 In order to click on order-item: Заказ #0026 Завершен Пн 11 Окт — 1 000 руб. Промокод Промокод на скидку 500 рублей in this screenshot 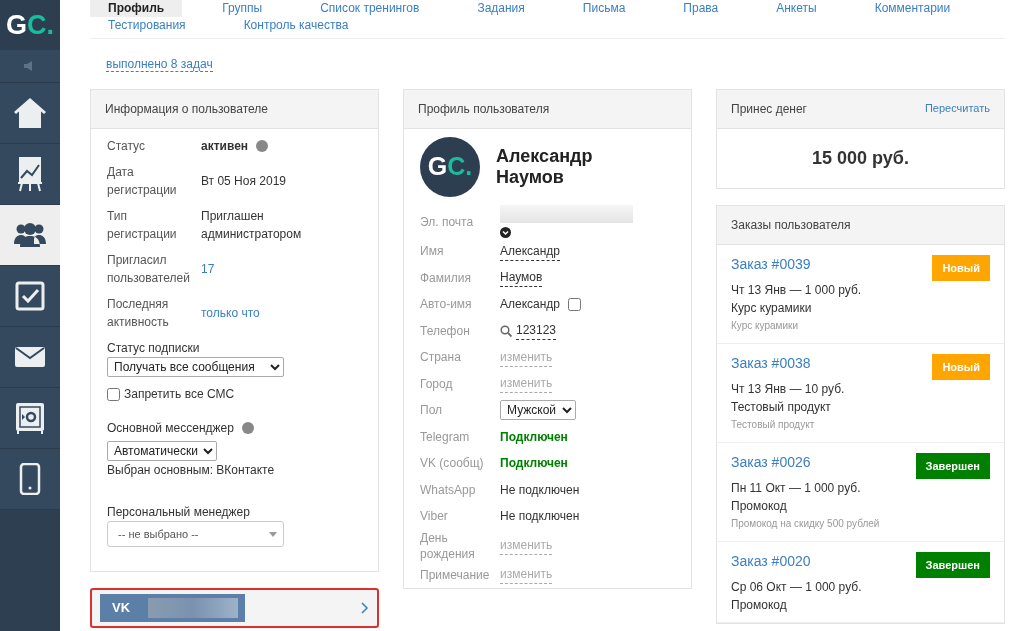, I will do `click(860, 492)`.